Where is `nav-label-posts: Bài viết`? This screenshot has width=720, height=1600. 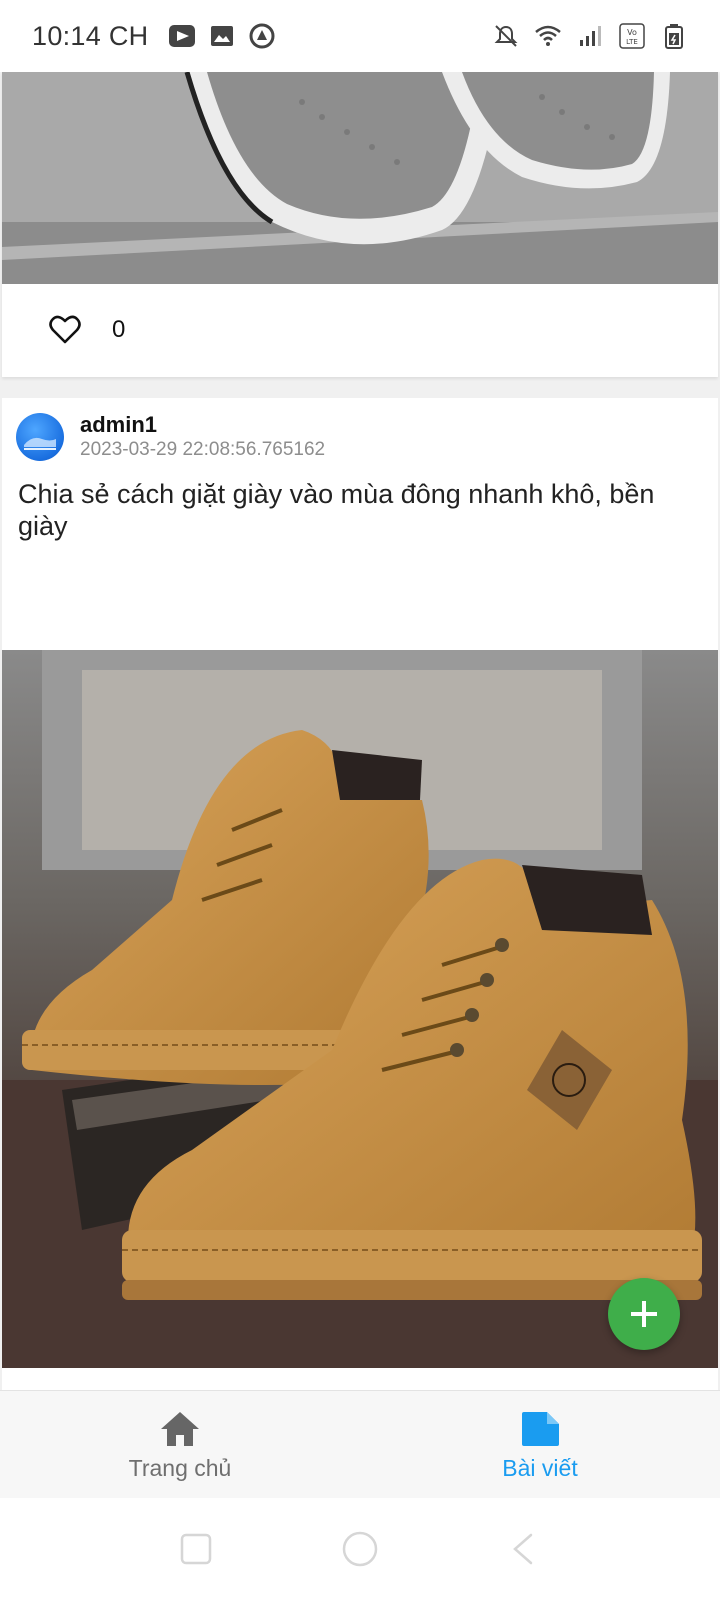
nav-label-posts: Bài viết is located at coordinates (540, 1467).